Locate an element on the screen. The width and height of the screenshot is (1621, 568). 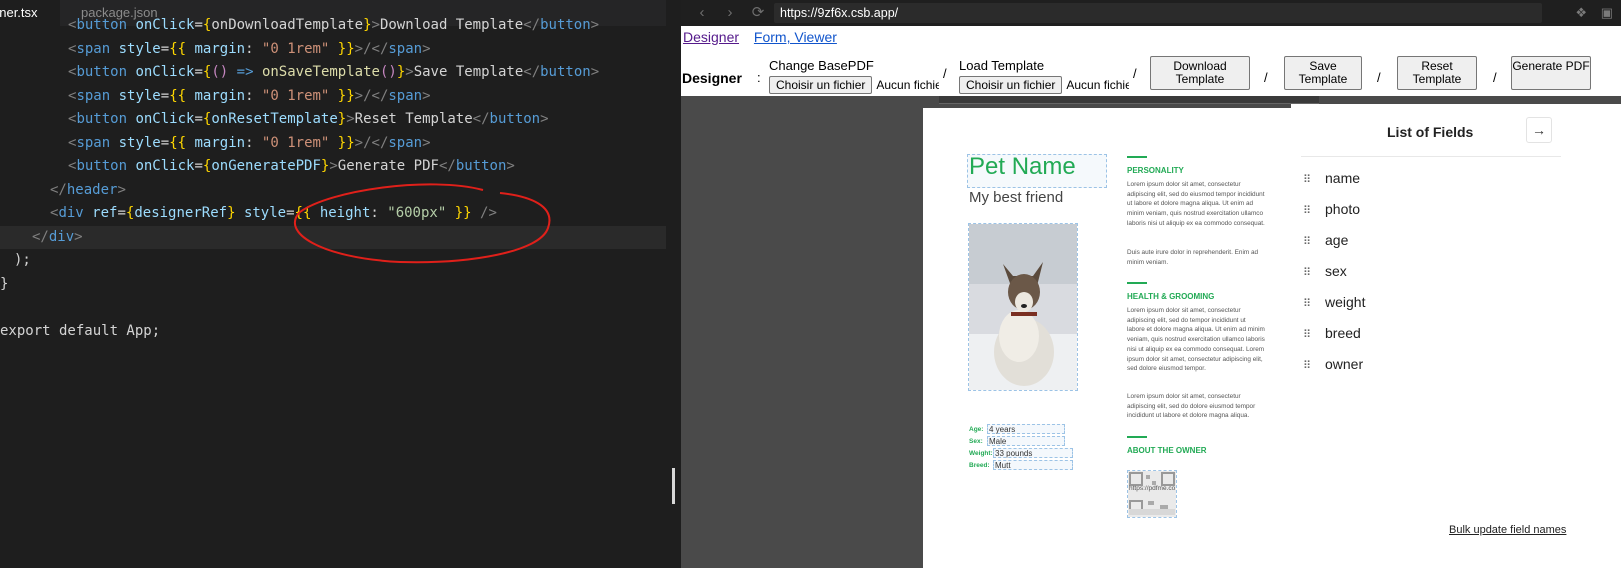
save-template-button: Save Template is located at coordinates (1323, 73).